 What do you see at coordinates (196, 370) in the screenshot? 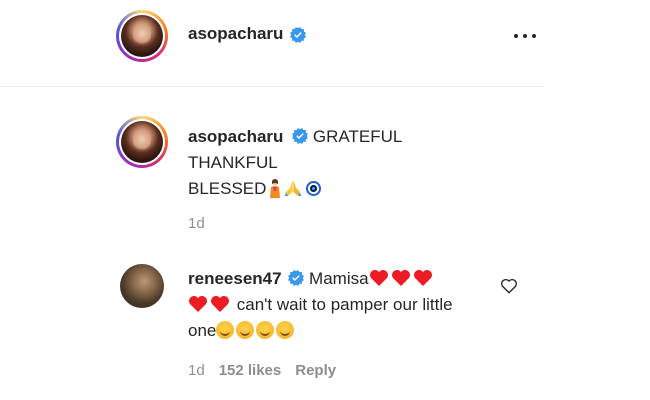
I see `comment-timestamp: 1d` at bounding box center [196, 370].